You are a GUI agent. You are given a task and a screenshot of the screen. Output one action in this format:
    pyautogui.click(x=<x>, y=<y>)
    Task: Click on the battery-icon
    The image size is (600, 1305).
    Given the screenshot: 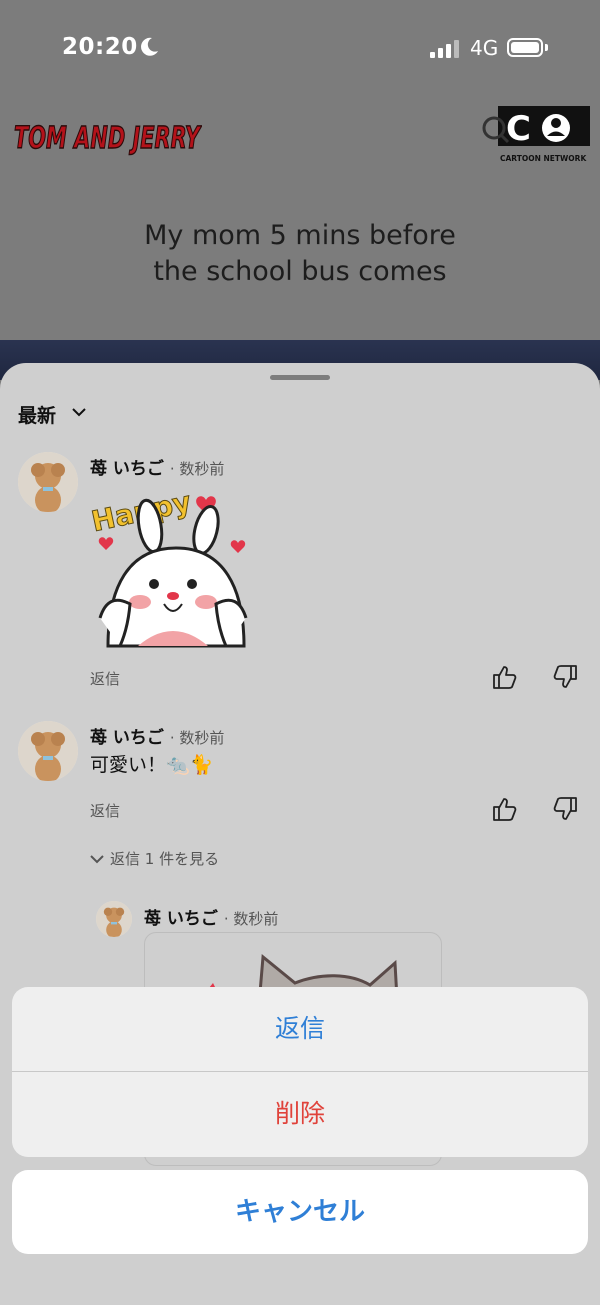 What is the action you would take?
    pyautogui.click(x=525, y=47)
    